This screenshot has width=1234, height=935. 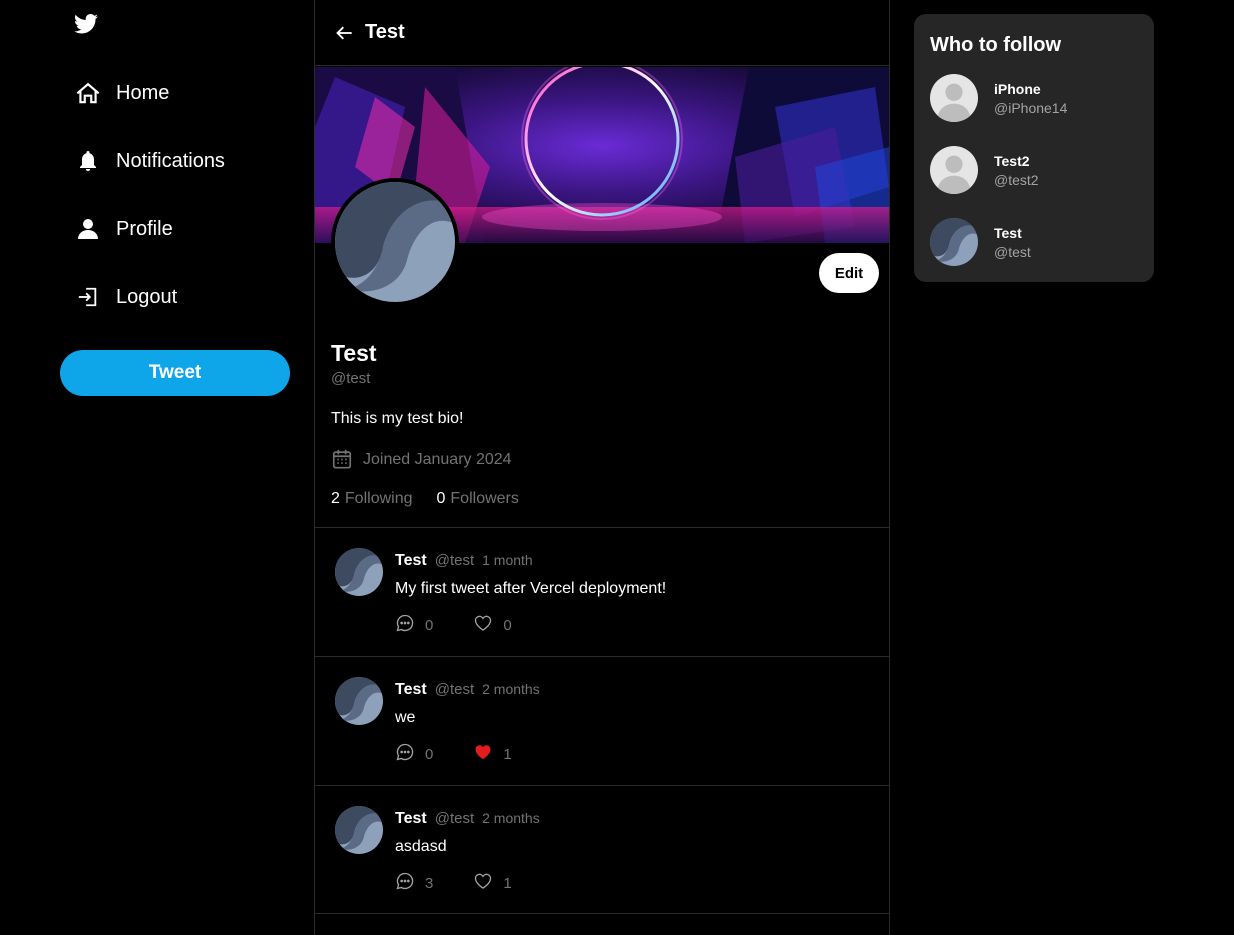 What do you see at coordinates (378, 498) in the screenshot?
I see `following-label: Following` at bounding box center [378, 498].